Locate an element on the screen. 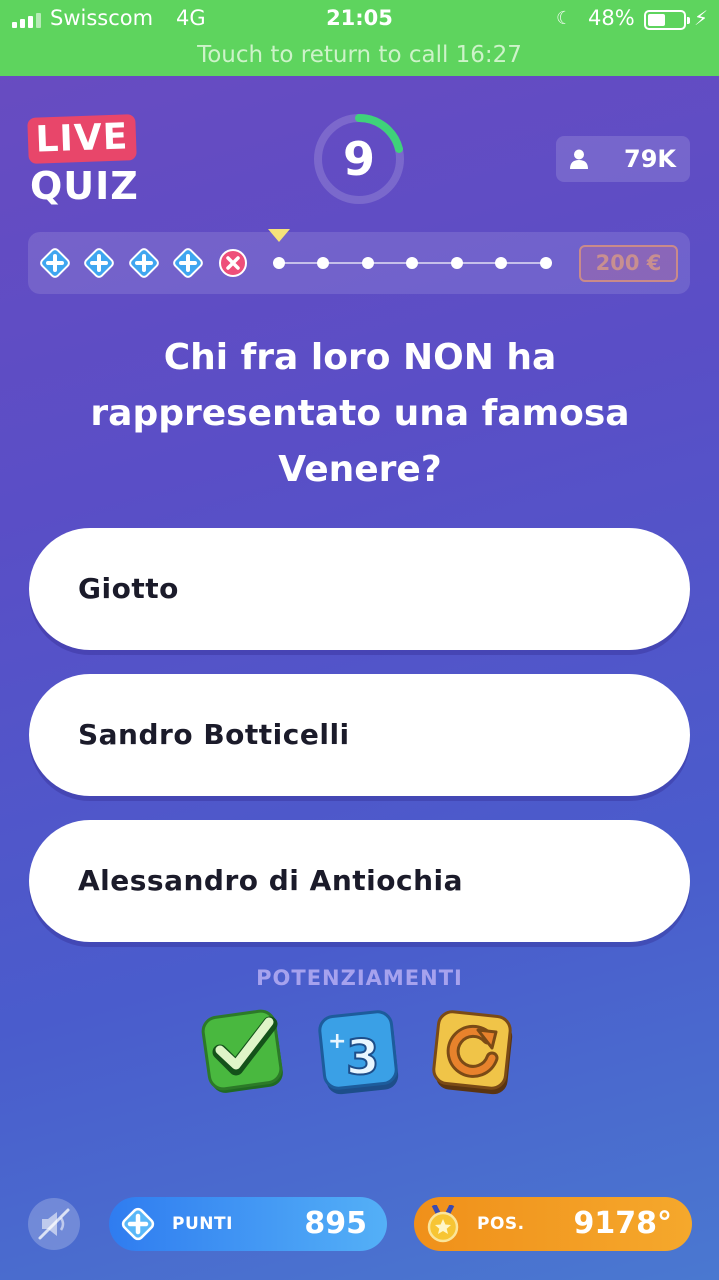 This screenshot has height=1280, width=719. mute-button is located at coordinates (54, 1224).